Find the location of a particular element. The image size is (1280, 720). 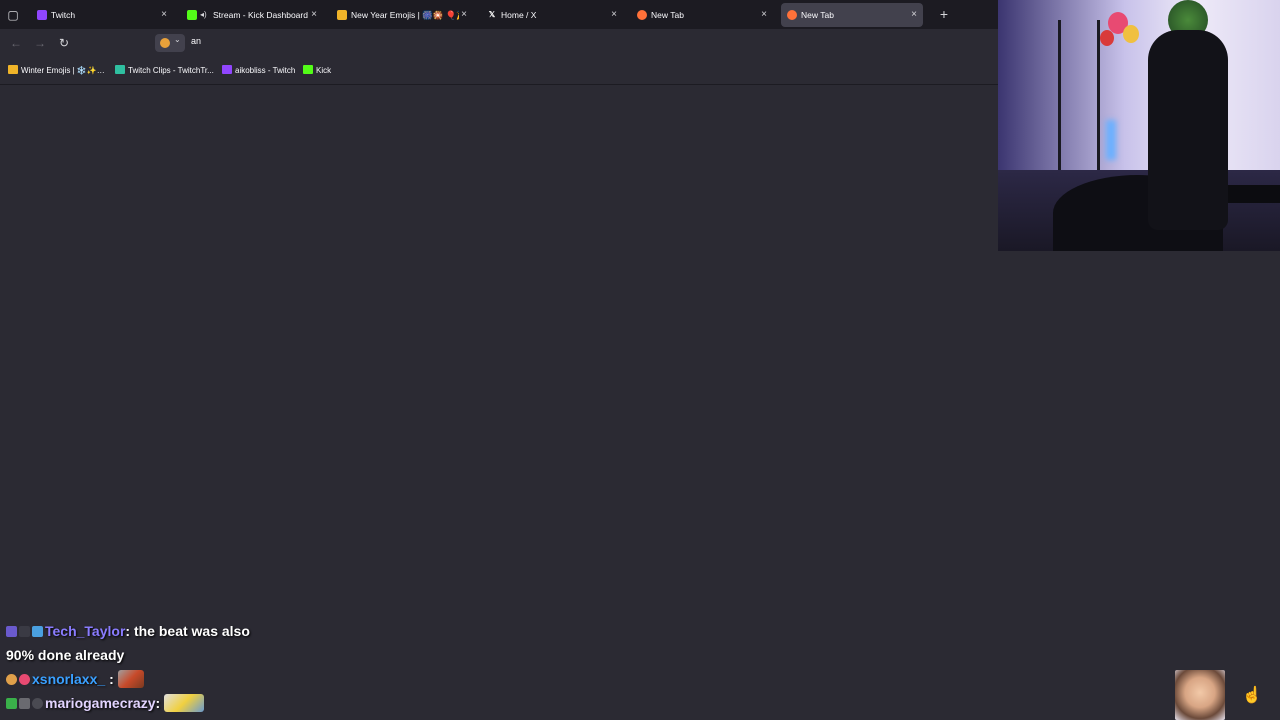

webcam-shelf is located at coordinates (1079, 96).